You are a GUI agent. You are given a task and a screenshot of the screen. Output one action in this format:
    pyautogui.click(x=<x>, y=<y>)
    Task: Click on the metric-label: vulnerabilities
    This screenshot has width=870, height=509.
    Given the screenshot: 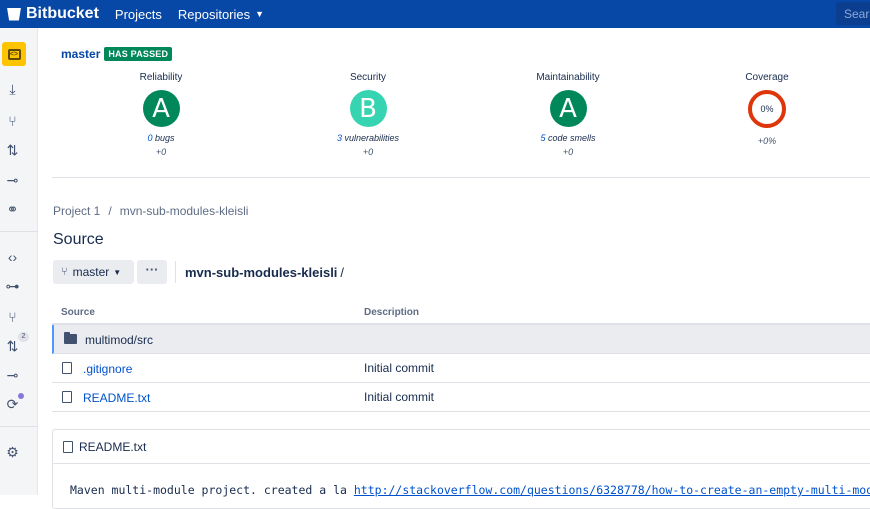 What is the action you would take?
    pyautogui.click(x=372, y=138)
    